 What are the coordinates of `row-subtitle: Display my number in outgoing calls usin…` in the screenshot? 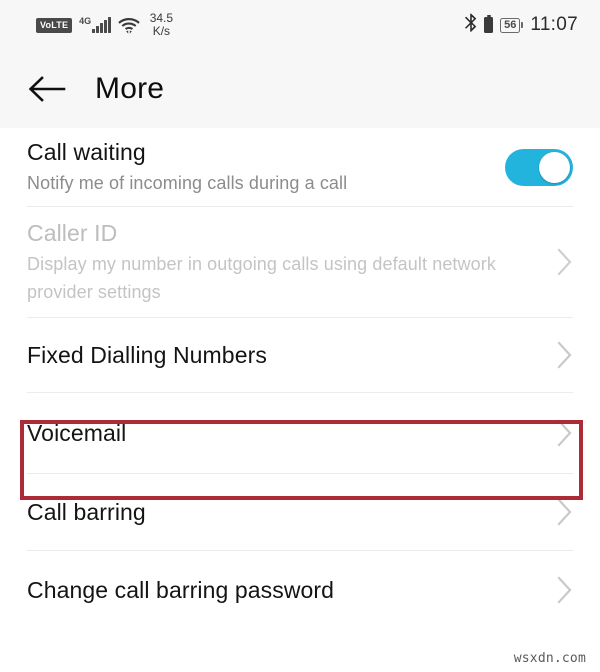 It's located at (261, 278).